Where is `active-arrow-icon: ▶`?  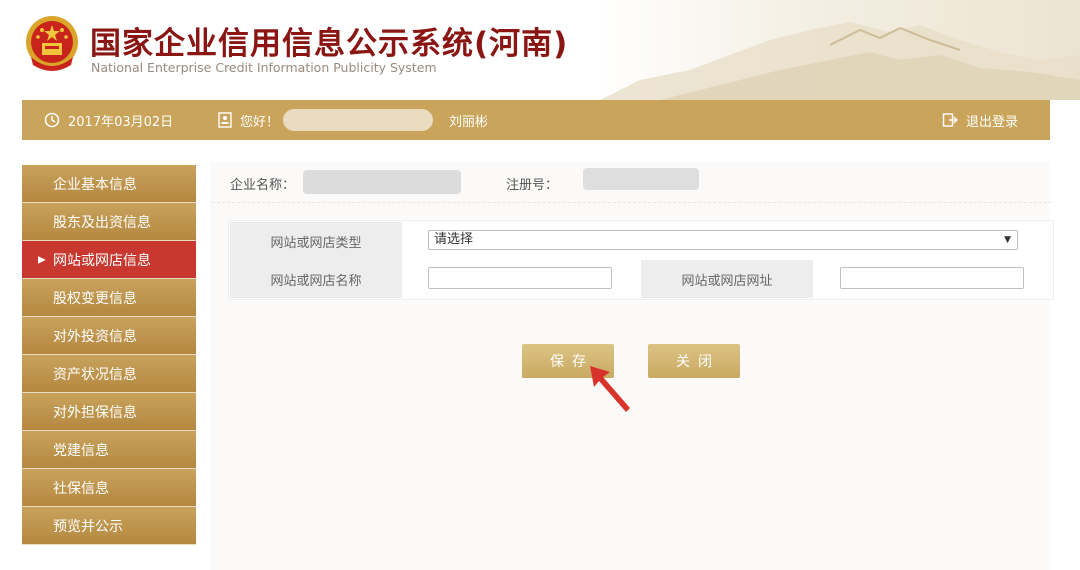
active-arrow-icon: ▶ is located at coordinates (42, 259).